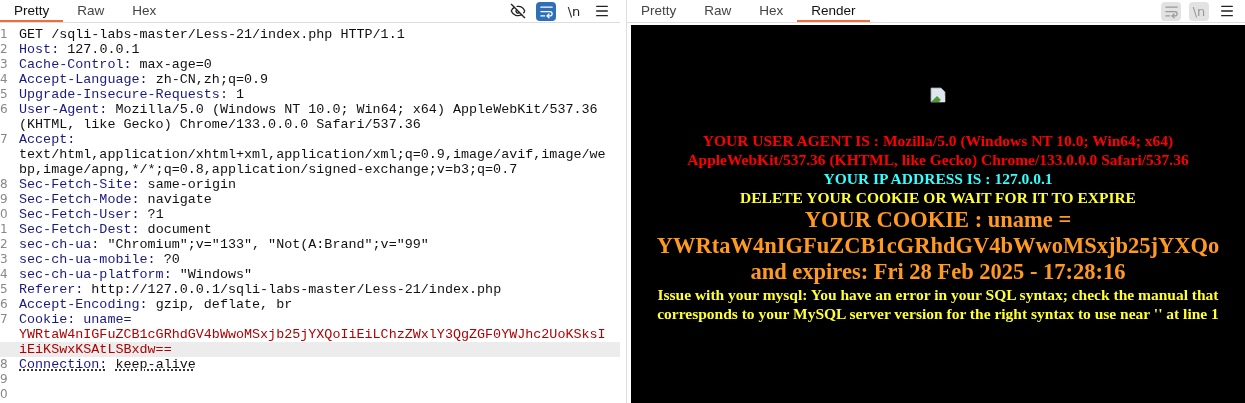 The height and width of the screenshot is (403, 1245). I want to click on header-name: sec-ch-ua:, so click(59, 244).